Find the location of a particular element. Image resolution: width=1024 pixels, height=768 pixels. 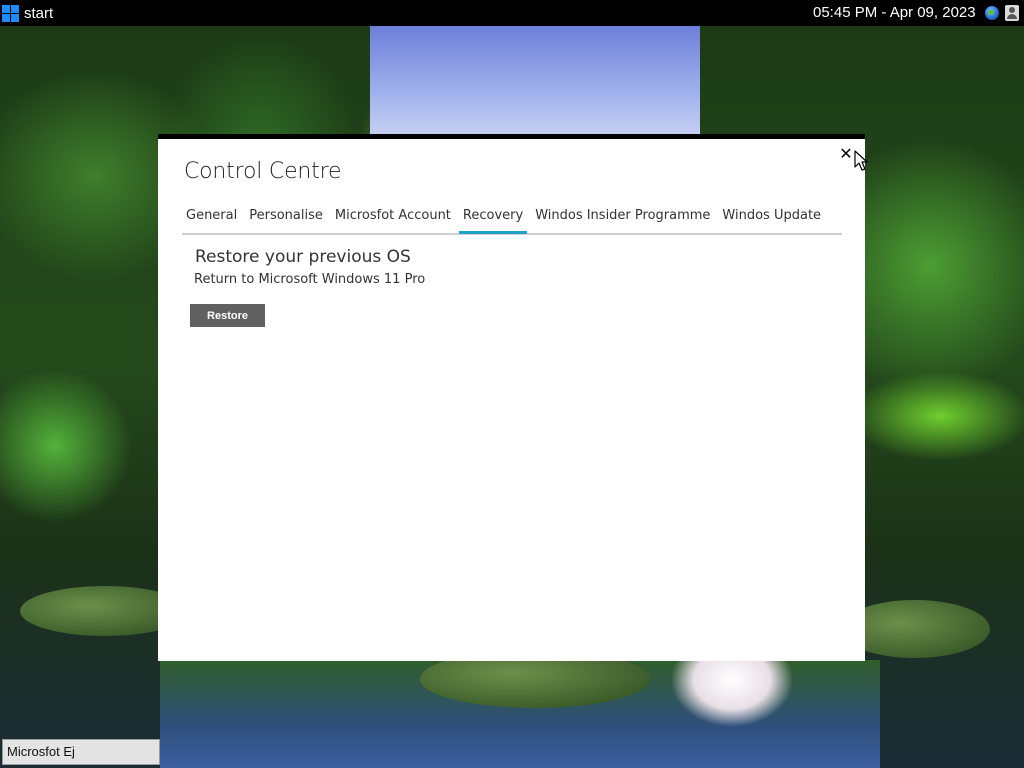

close-button: ✕ is located at coordinates (846, 153).